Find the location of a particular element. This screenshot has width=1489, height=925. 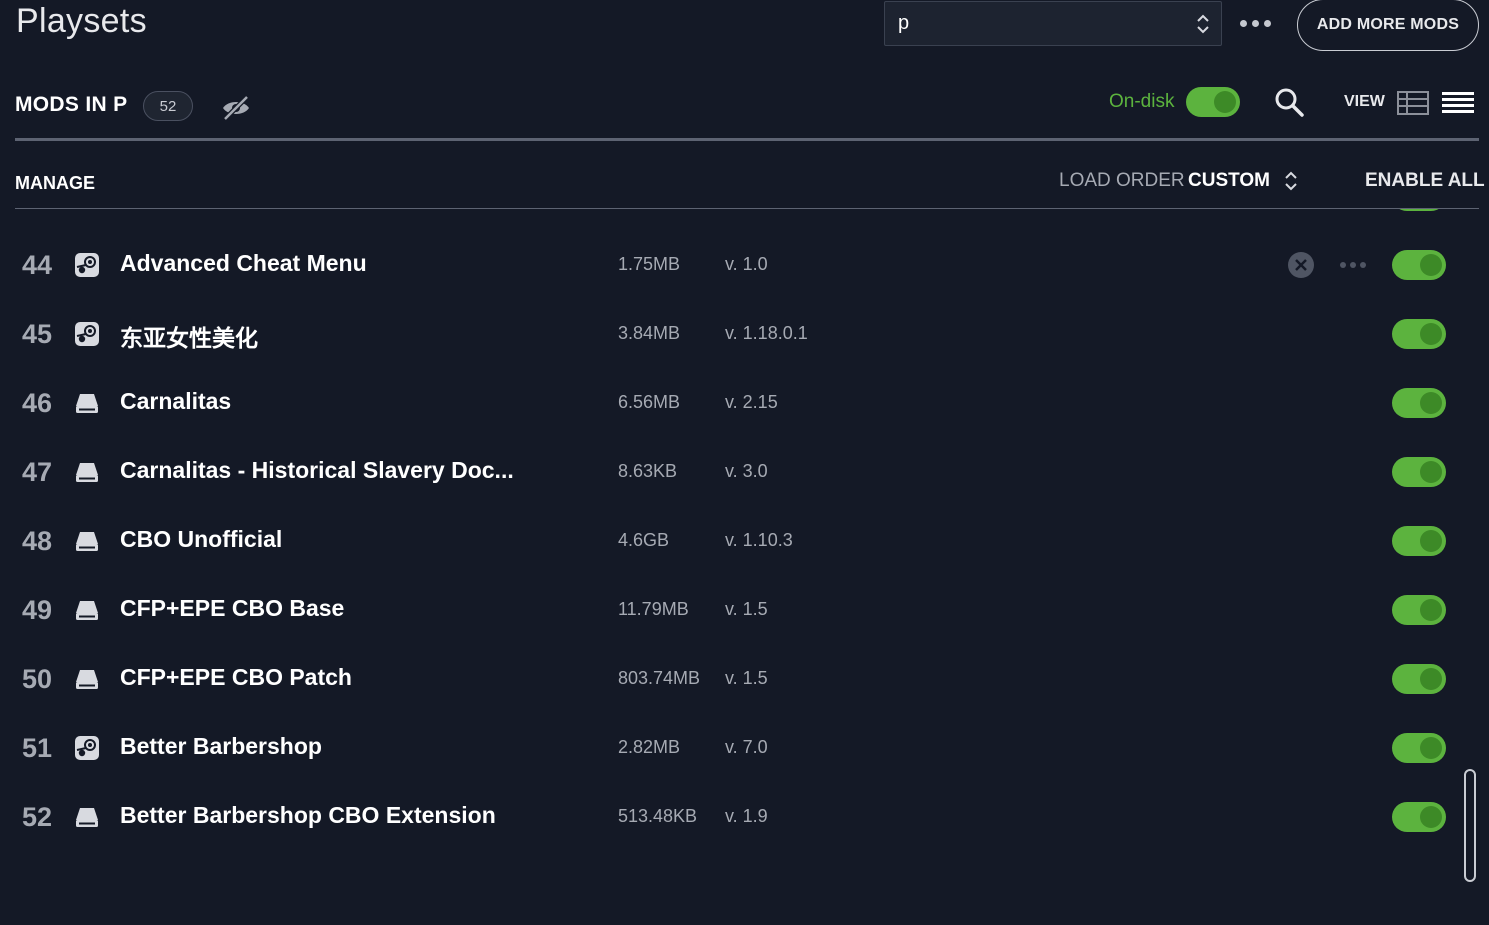

mod-version: v. 1.9 is located at coordinates (746, 816).